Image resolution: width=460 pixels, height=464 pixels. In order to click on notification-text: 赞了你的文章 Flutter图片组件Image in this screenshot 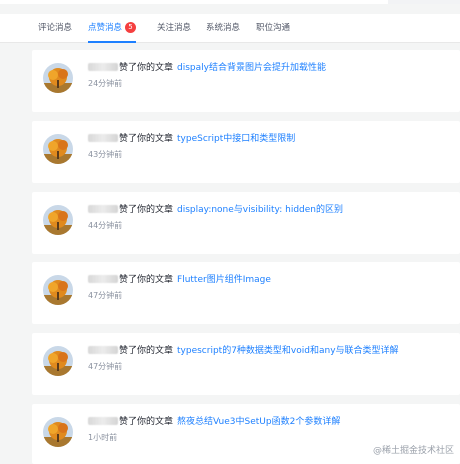, I will do `click(179, 278)`.